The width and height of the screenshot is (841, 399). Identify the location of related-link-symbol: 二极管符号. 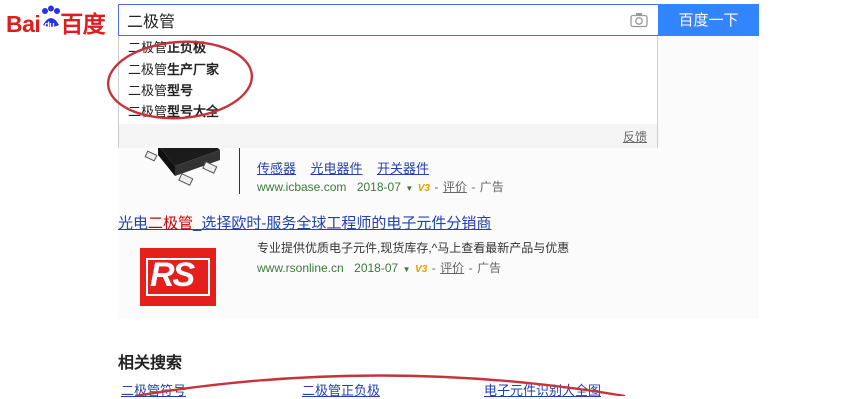
(153, 389).